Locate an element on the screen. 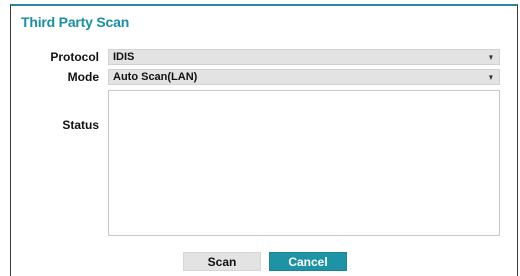  protocol-label: Protocol is located at coordinates (74, 57).